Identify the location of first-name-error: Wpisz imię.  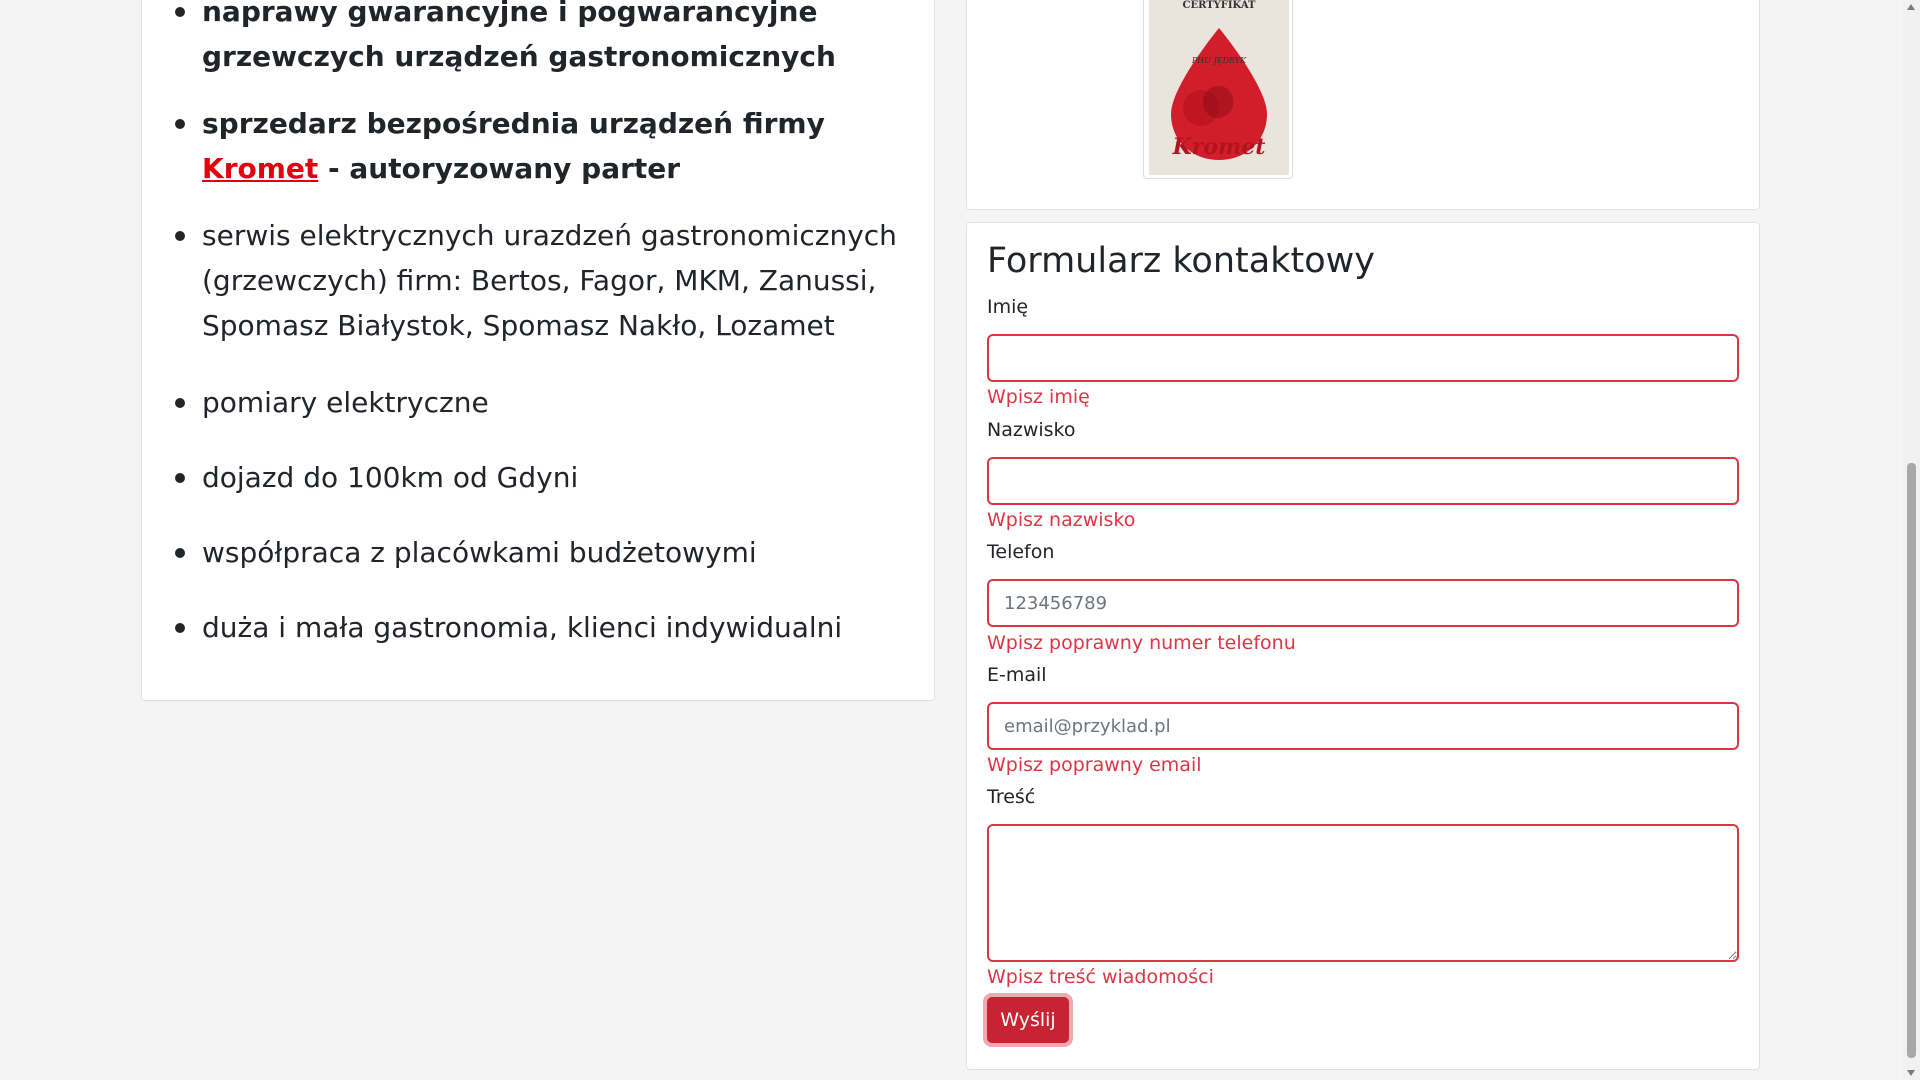
(1038, 397).